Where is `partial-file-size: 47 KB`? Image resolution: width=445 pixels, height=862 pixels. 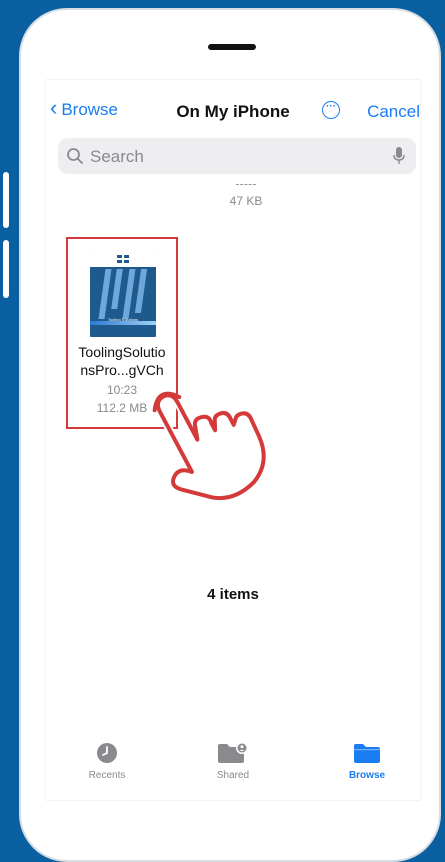 partial-file-size: 47 KB is located at coordinates (246, 201).